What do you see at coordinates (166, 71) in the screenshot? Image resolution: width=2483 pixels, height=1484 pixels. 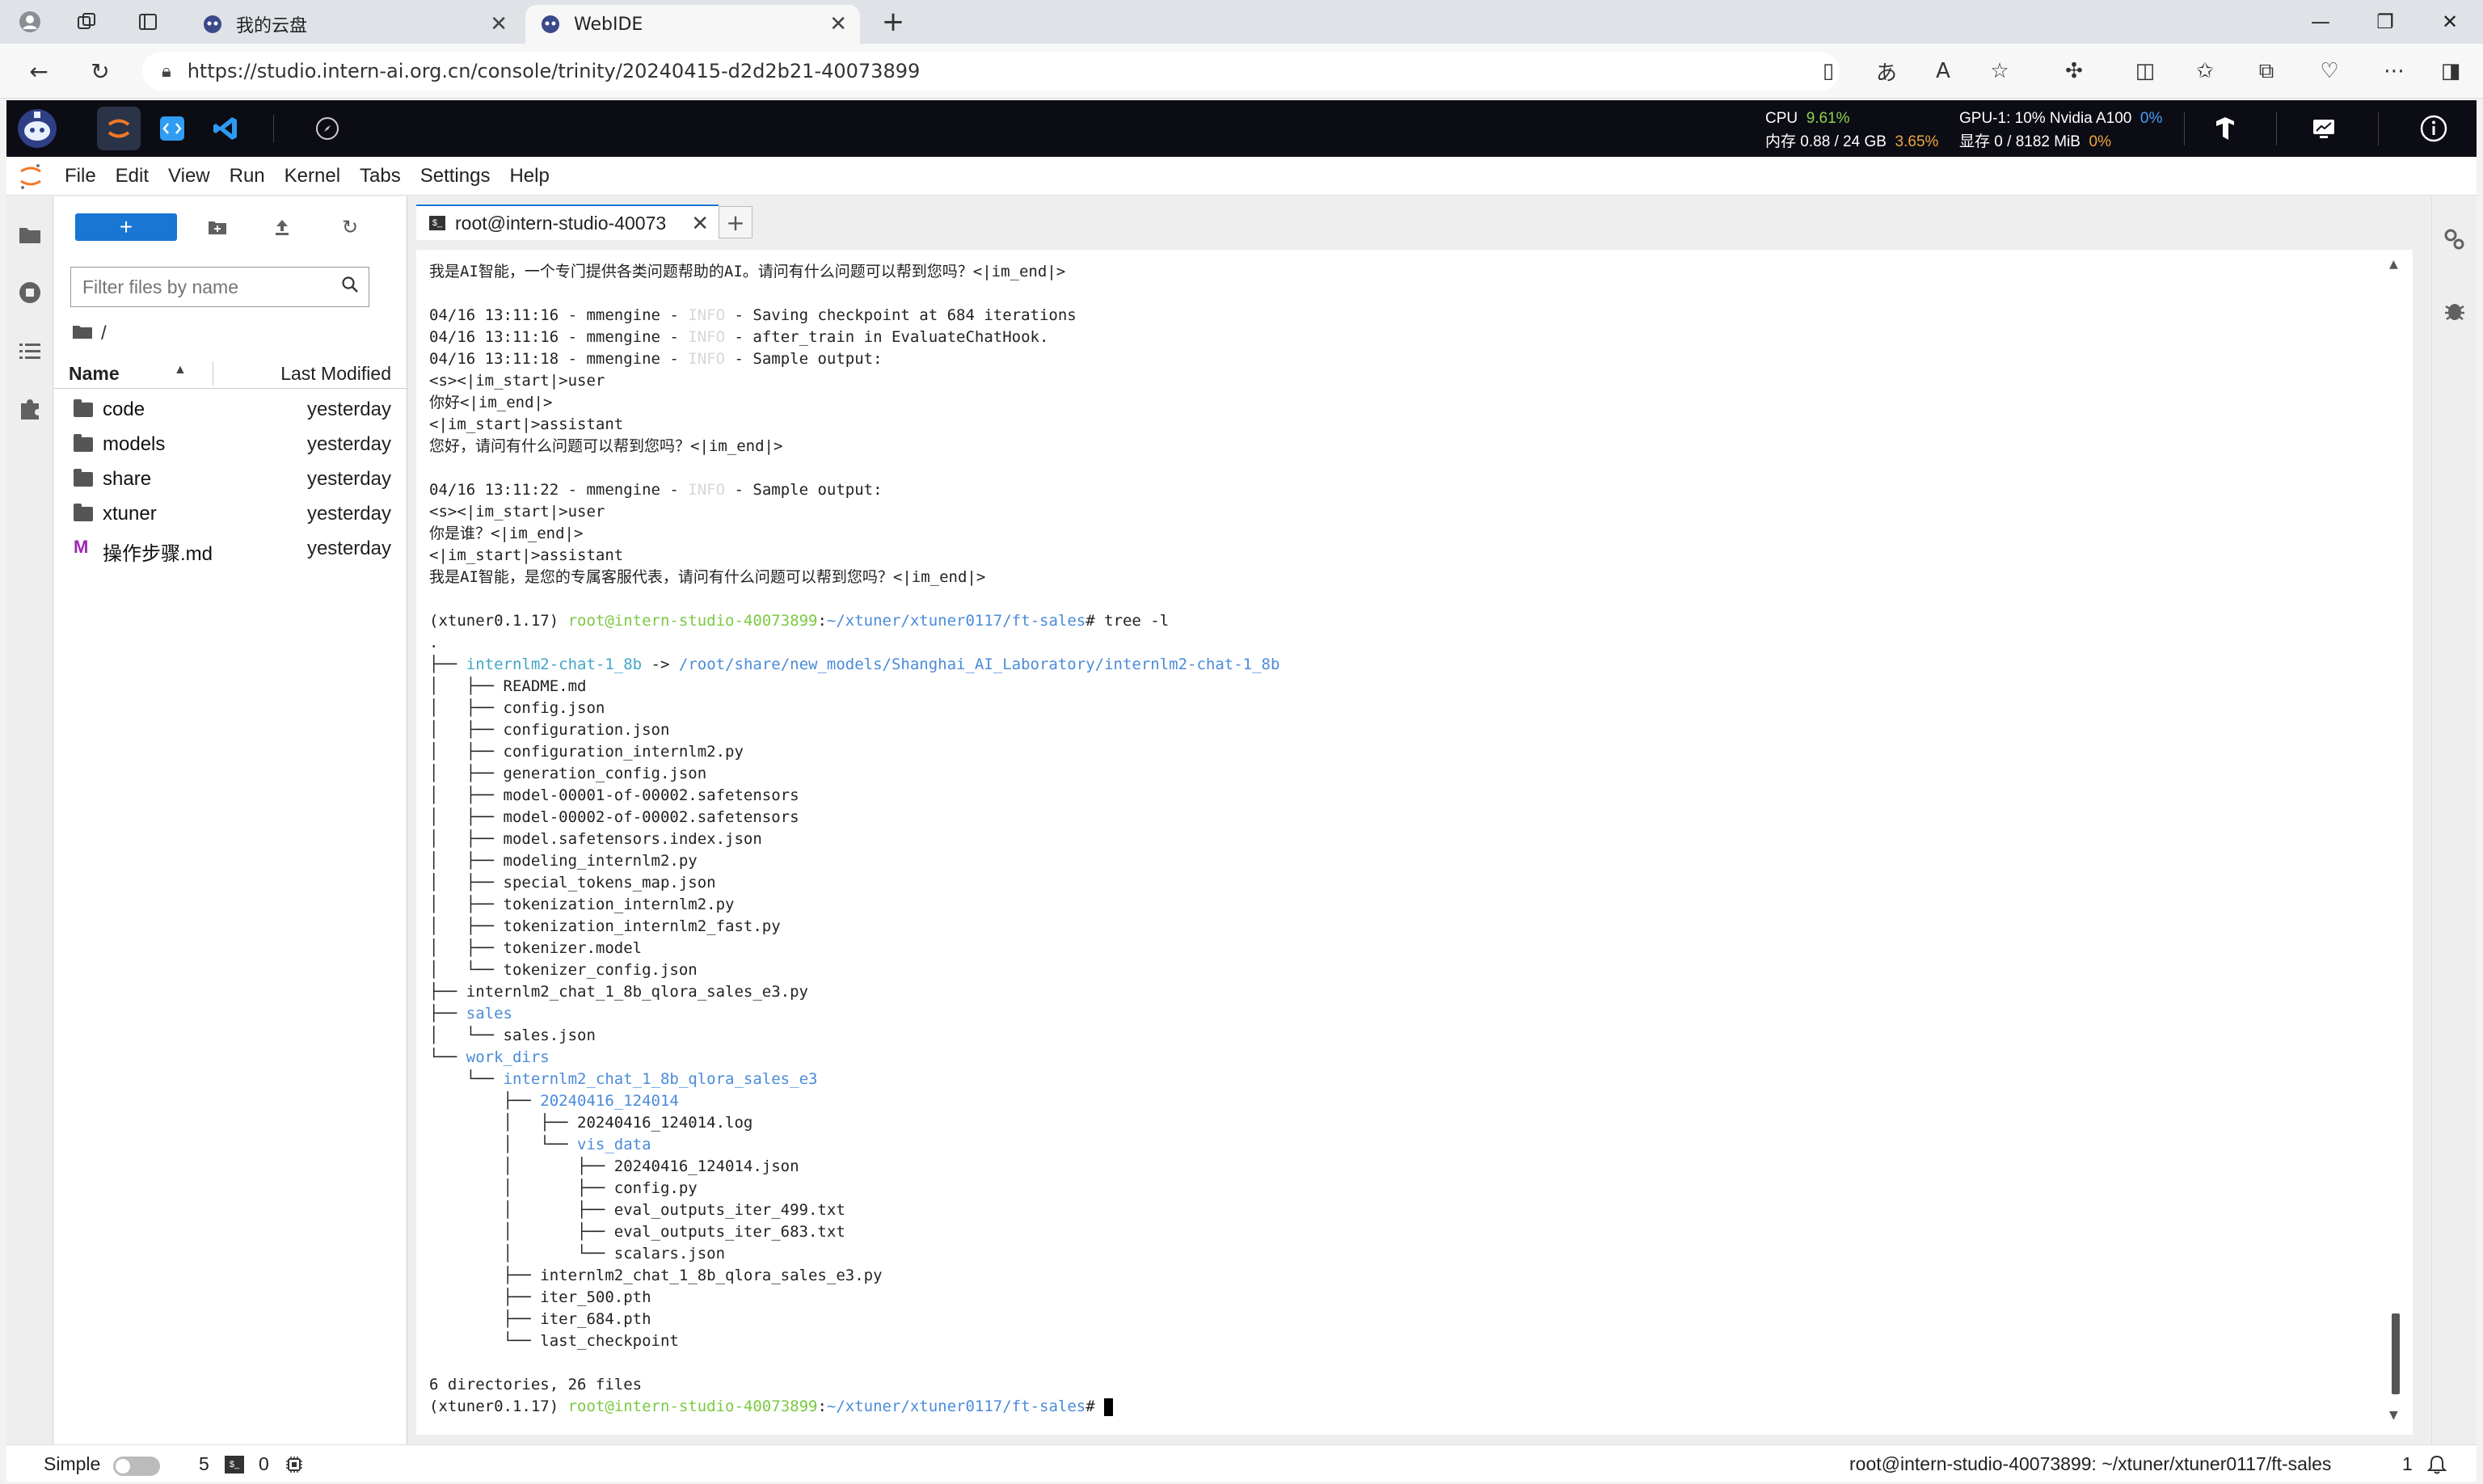 I see `lock-icon: 🔒︎` at bounding box center [166, 71].